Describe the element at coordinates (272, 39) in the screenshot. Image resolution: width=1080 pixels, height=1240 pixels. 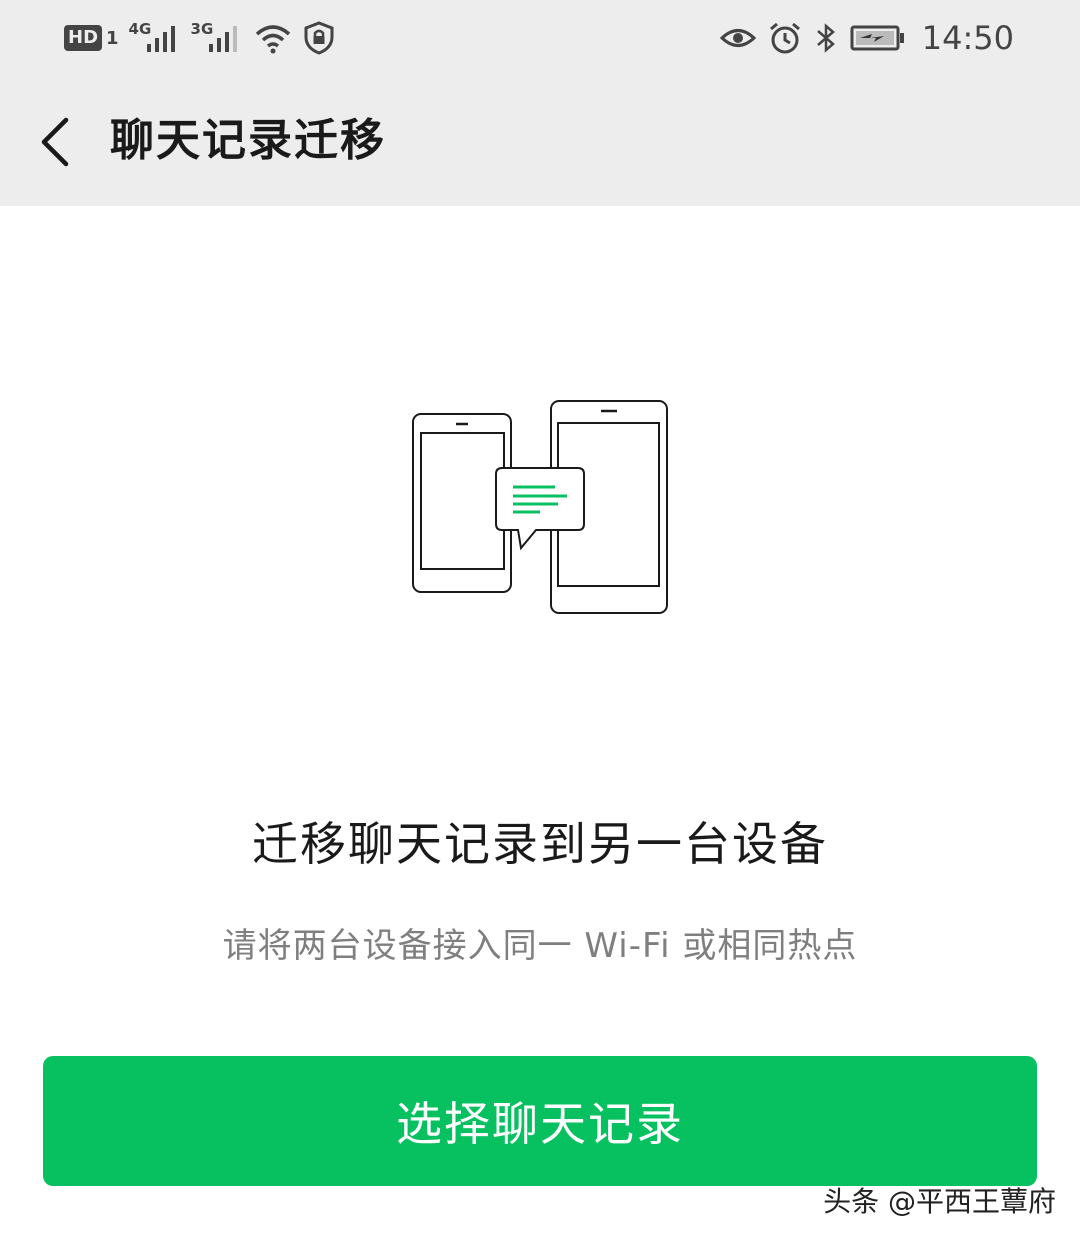
I see `wifi-icon` at that location.